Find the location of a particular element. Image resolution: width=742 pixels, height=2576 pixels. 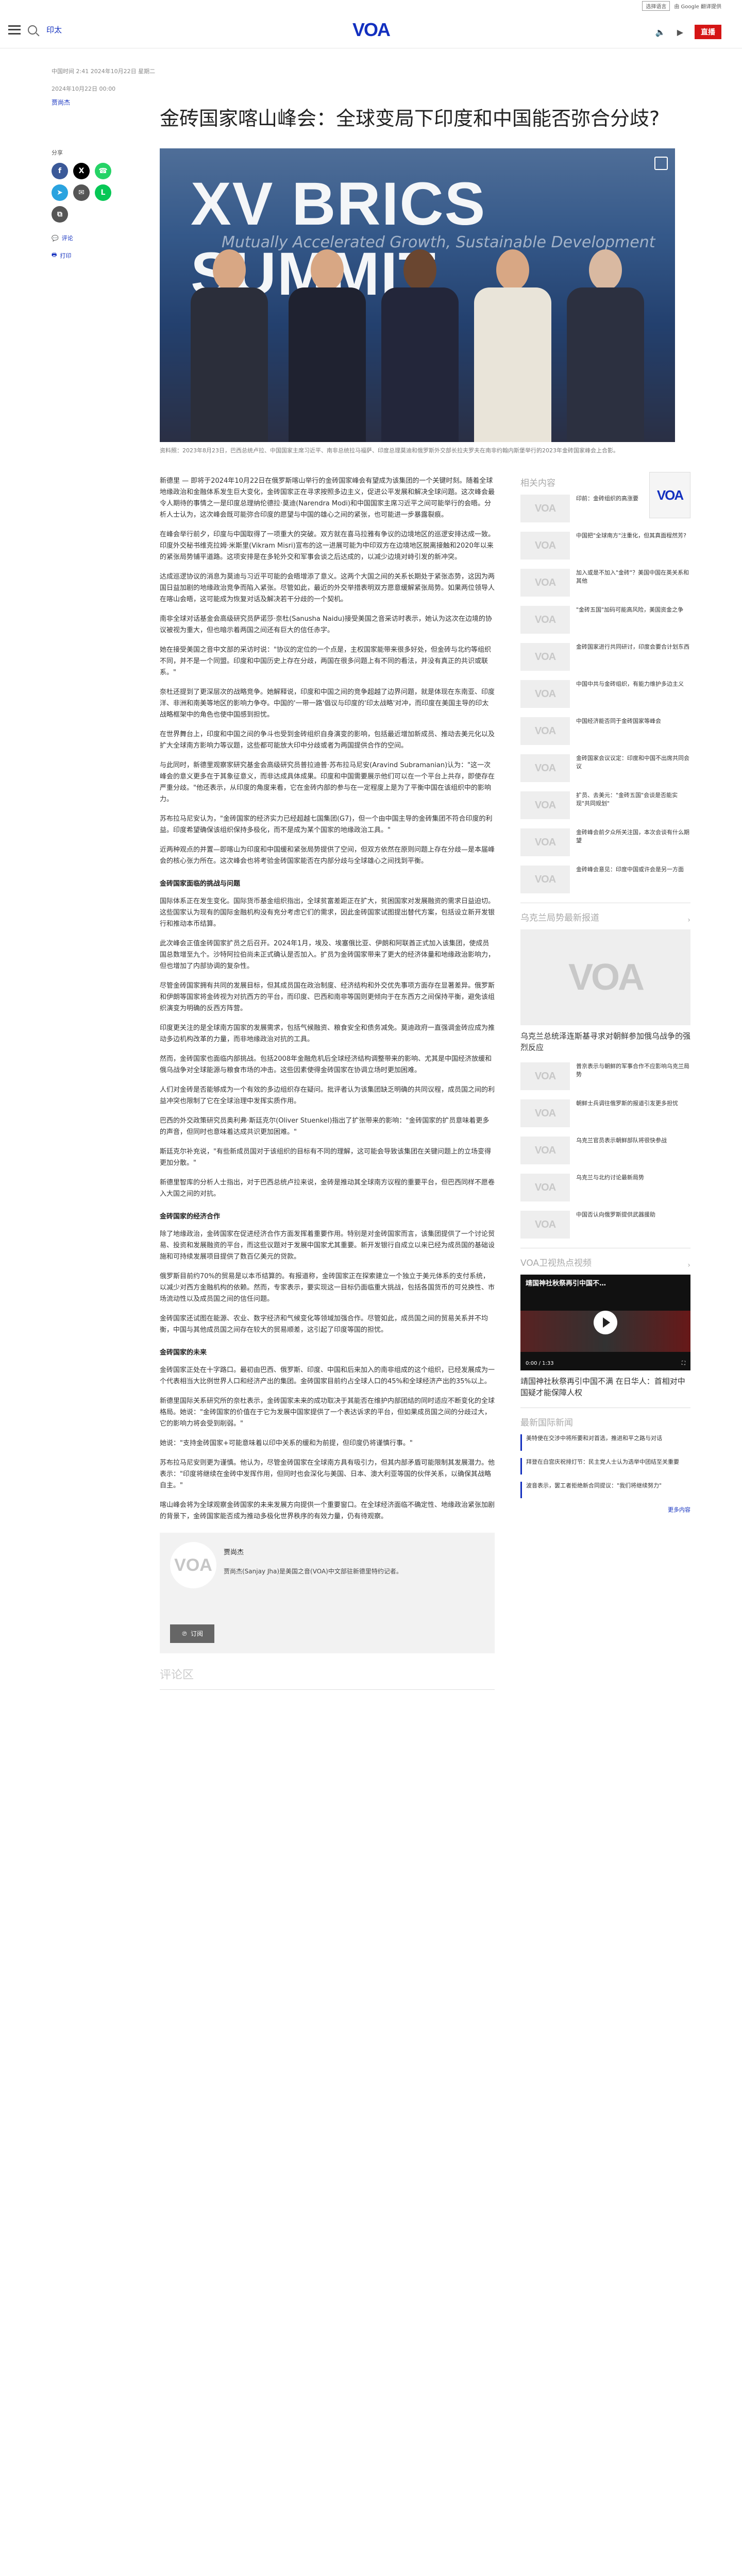

author-card-name: 贾尚杰 is located at coordinates (313, 1552).